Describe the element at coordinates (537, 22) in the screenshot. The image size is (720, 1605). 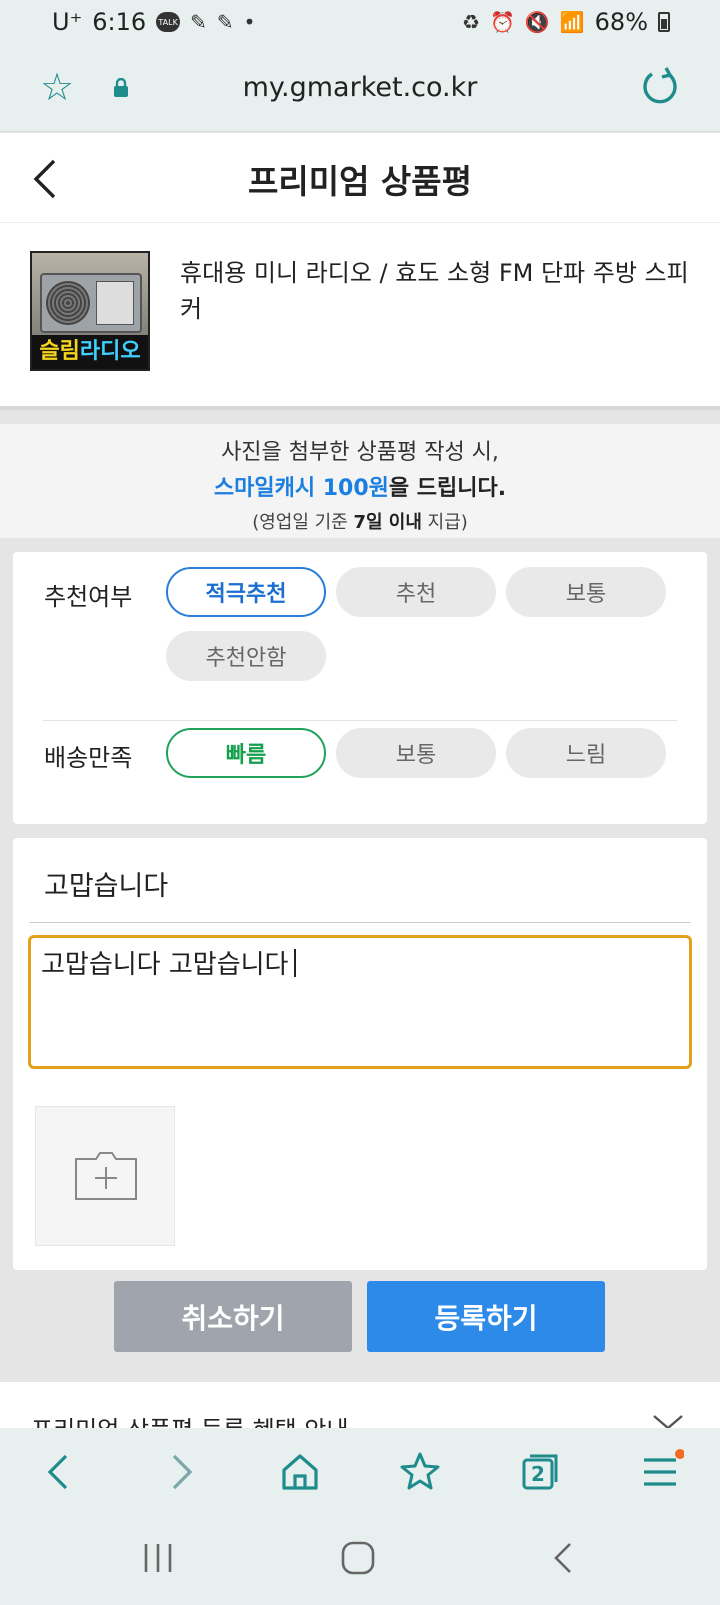
I see `mute-icon: 🔇` at that location.